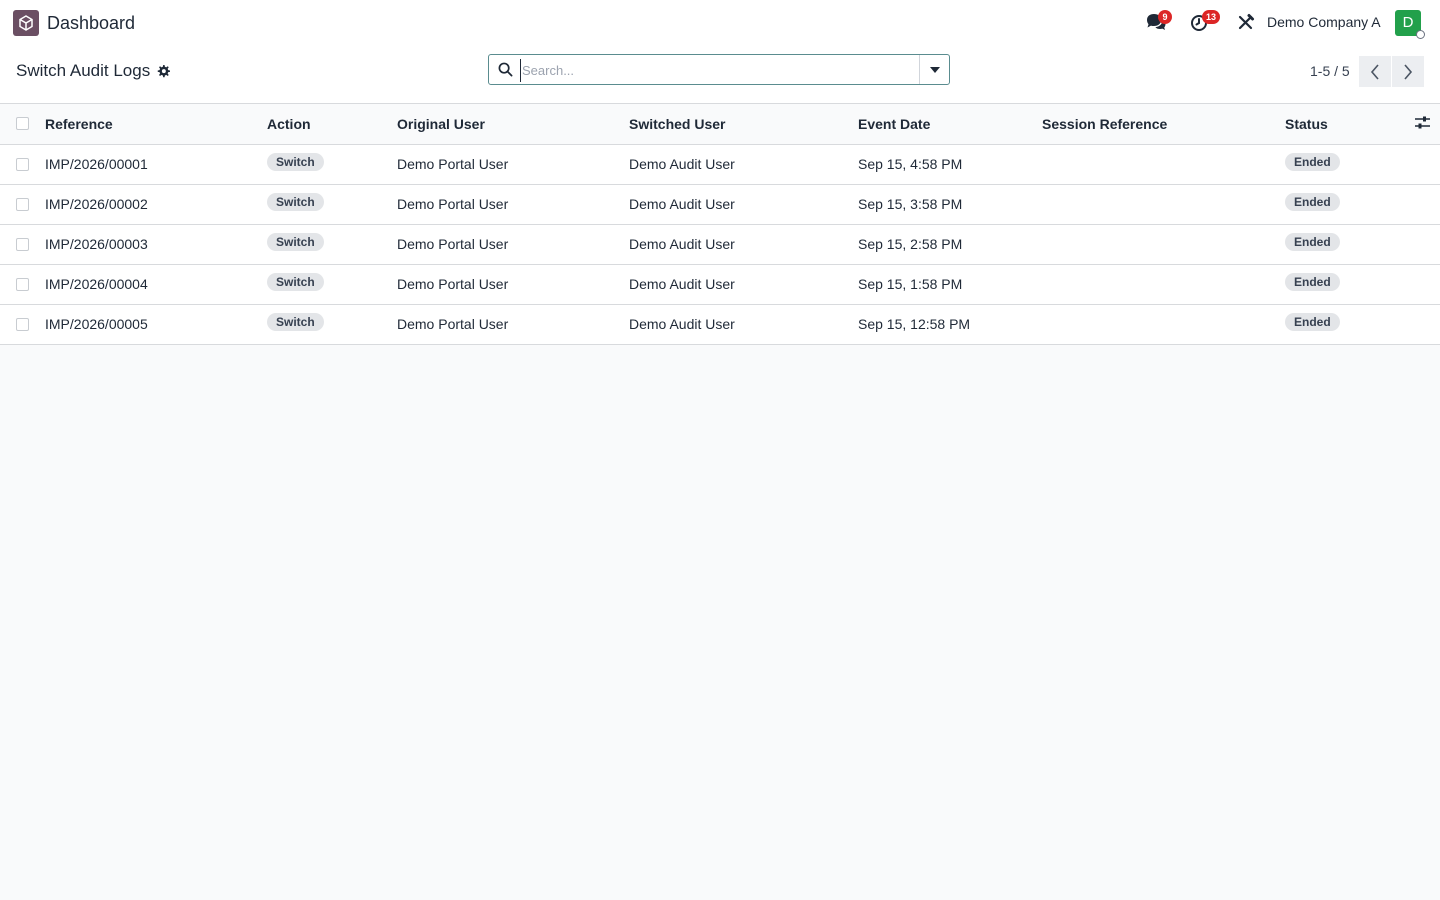  Describe the element at coordinates (950, 124) in the screenshot. I see `column-header-event-date: Event Date` at that location.